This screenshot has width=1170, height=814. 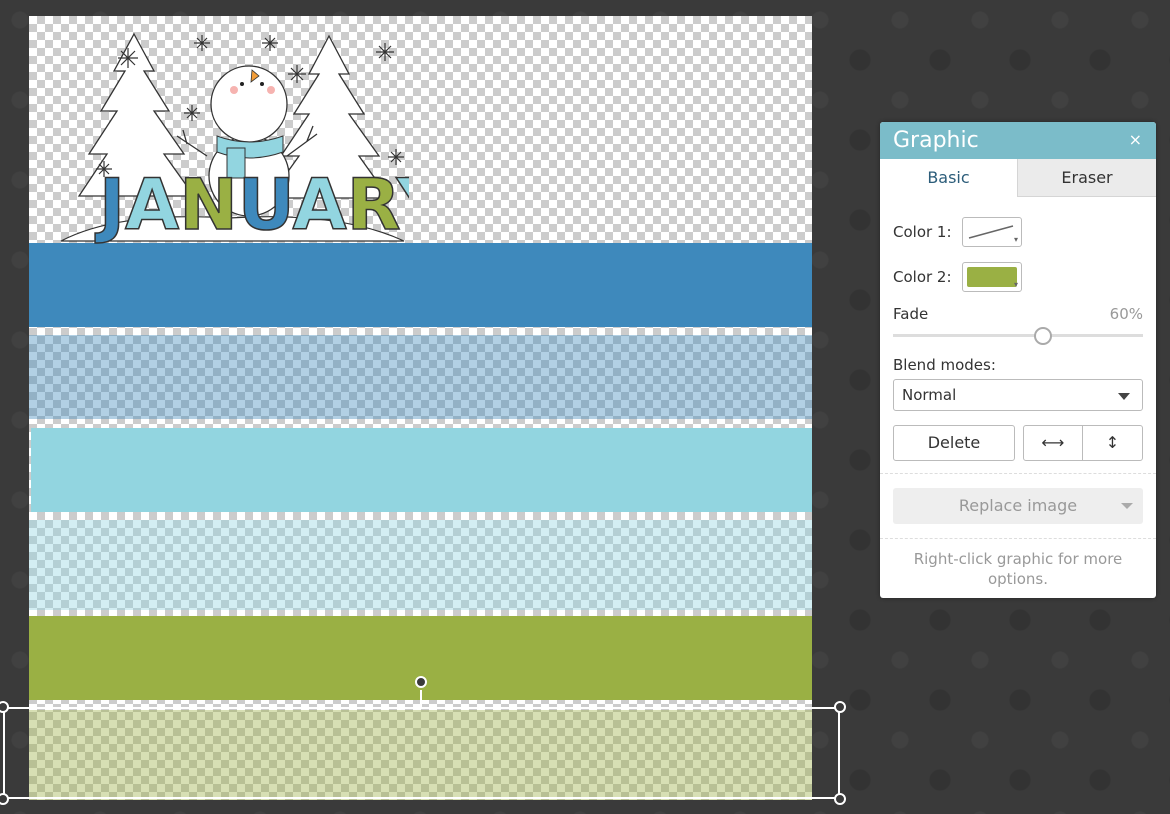 What do you see at coordinates (1087, 178) in the screenshot?
I see `tab-eraser: Eraser` at bounding box center [1087, 178].